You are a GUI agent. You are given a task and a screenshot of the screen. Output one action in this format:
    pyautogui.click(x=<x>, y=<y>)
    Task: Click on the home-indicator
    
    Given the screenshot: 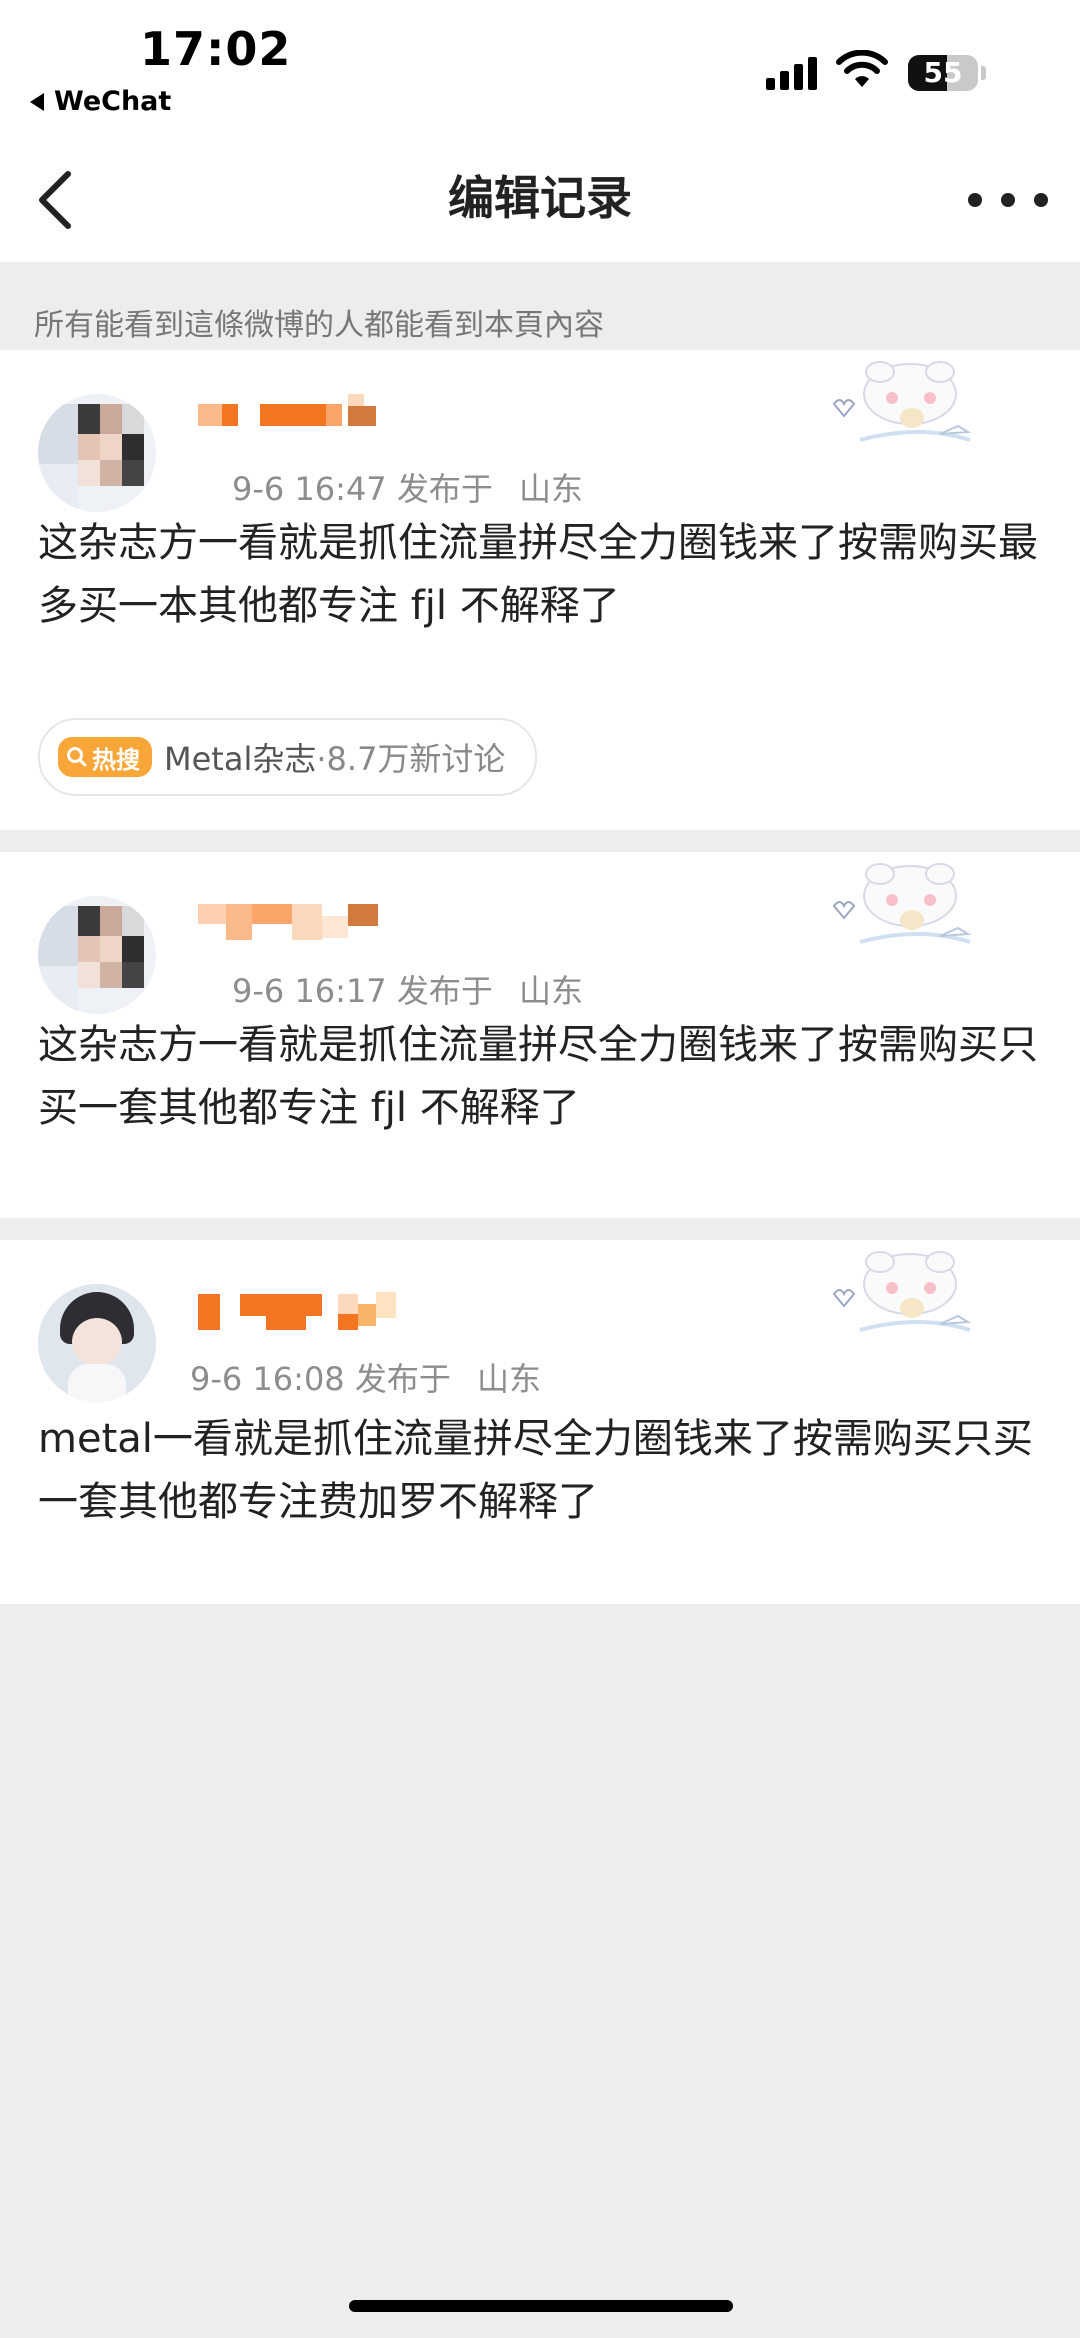 What is the action you would take?
    pyautogui.click(x=541, y=2306)
    